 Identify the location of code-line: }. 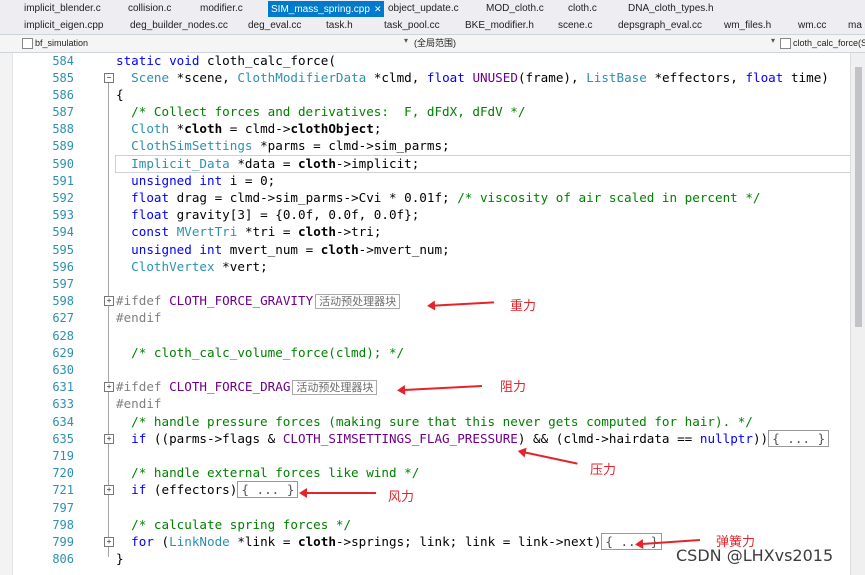
(120, 558).